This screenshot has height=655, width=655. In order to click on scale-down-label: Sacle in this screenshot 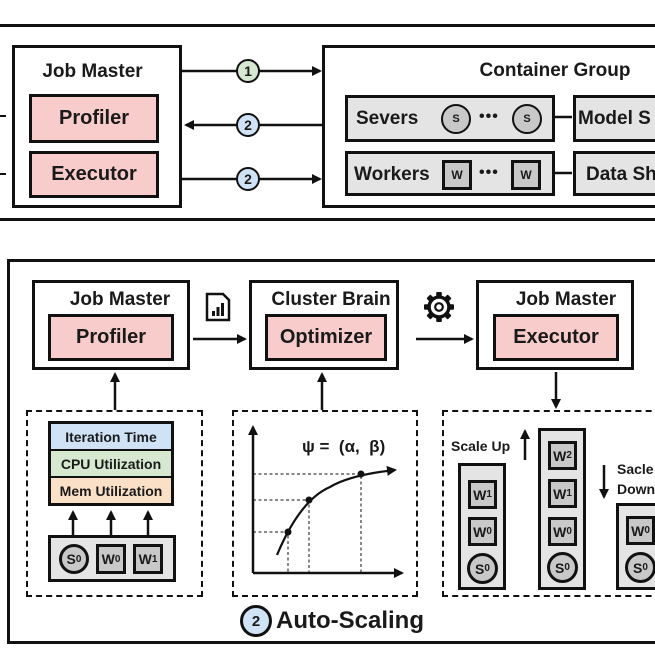, I will do `click(635, 469)`.